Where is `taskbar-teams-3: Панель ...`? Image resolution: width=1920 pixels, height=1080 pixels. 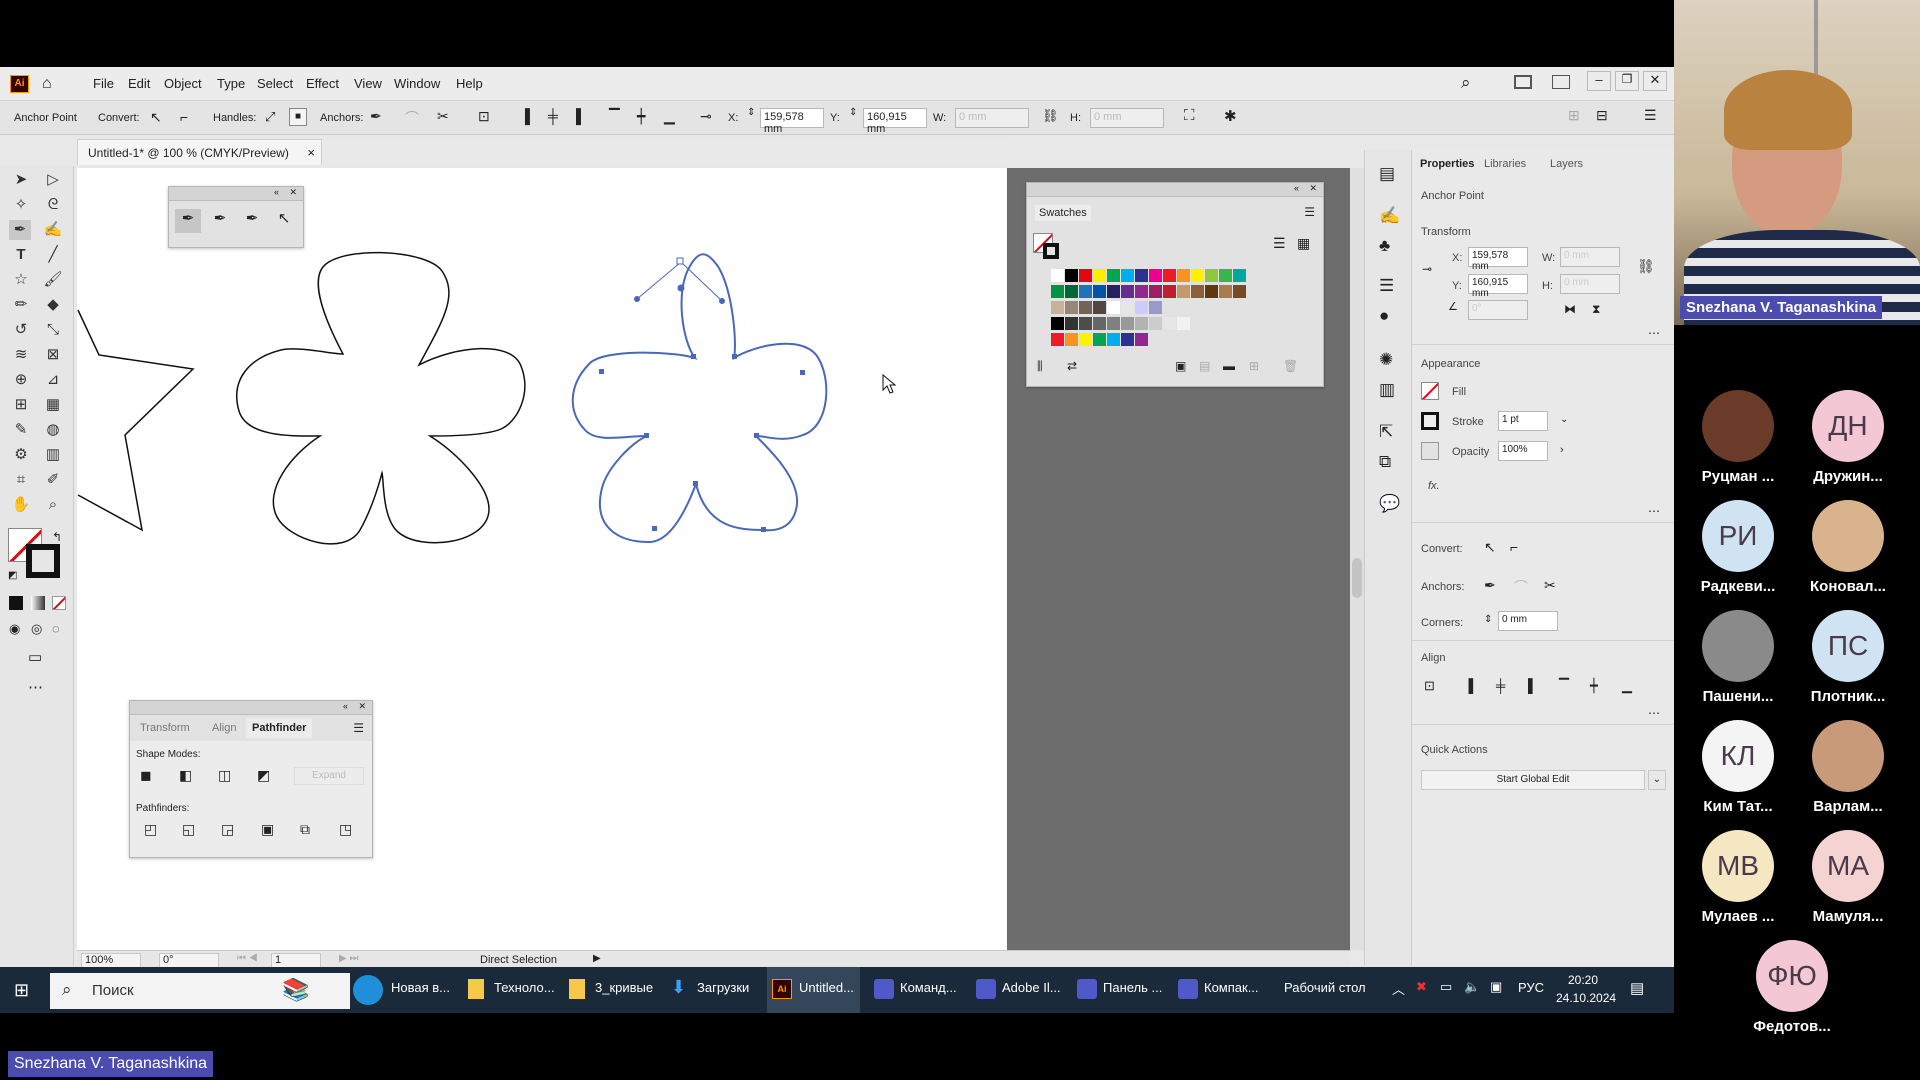 taskbar-teams-3: Панель ... is located at coordinates (1132, 987).